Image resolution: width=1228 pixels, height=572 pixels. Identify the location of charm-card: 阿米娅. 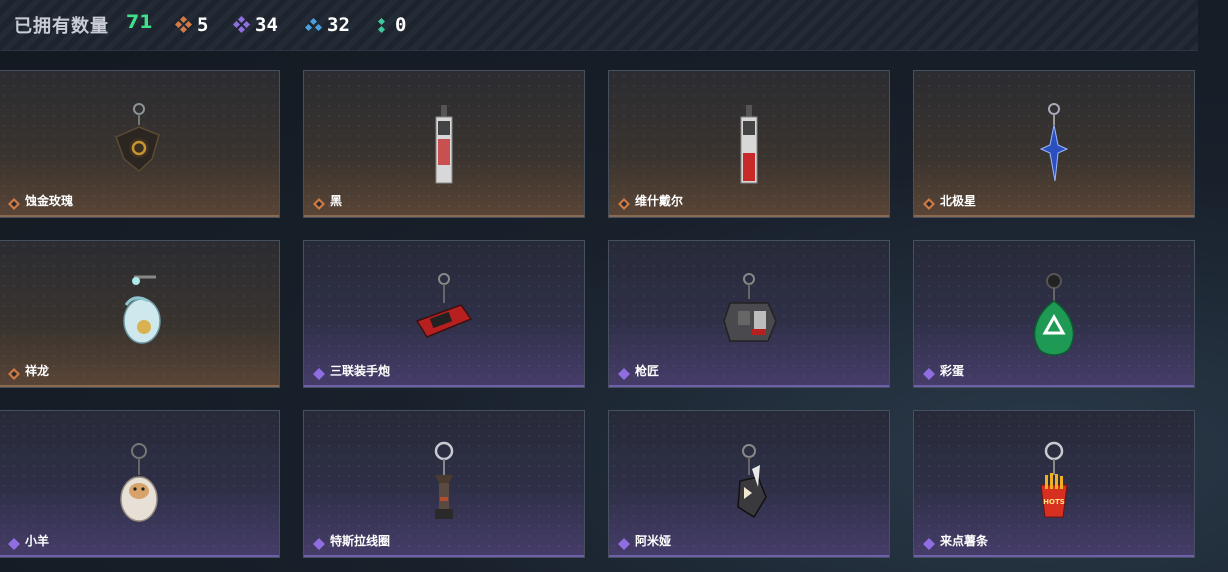
(749, 484).